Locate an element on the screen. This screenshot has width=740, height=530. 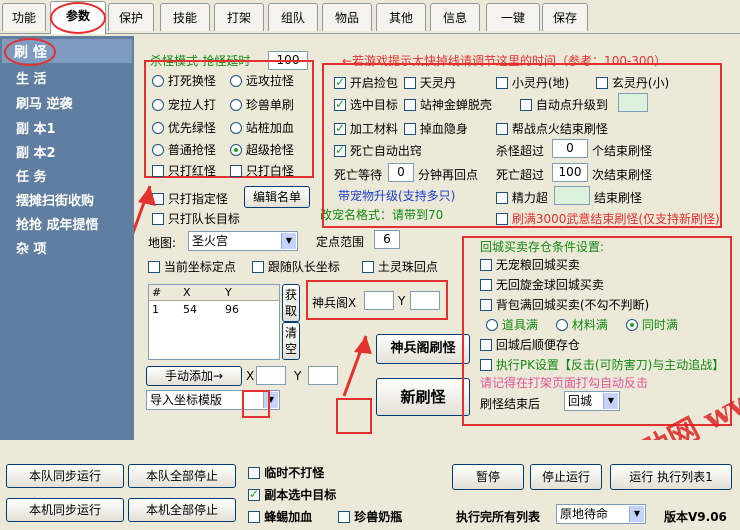
team-sync-run-button: 本队同步运行 is located at coordinates (65, 476).